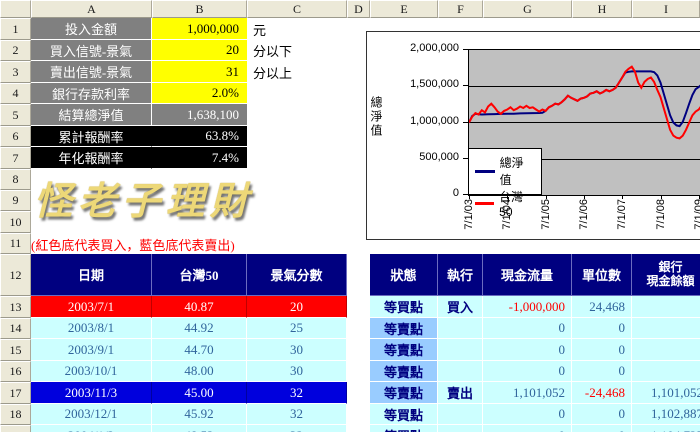 This screenshot has width=700, height=432. Describe the element at coordinates (350, 328) in the screenshot. I see `data-row-14: 2003/8/1 44.92 25 等賣點 0 0` at that location.